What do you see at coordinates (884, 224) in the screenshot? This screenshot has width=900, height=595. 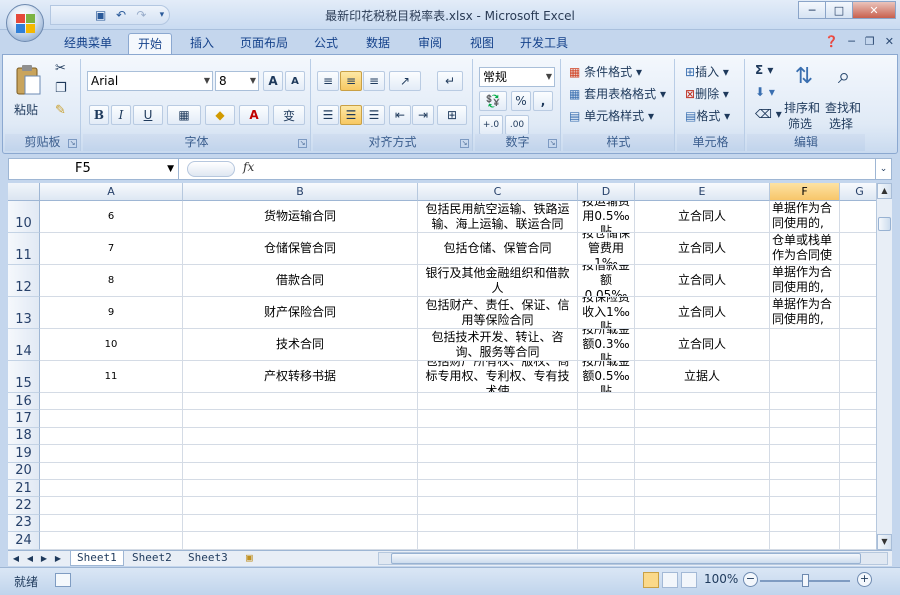 I see `vertical-scroll-thumb` at bounding box center [884, 224].